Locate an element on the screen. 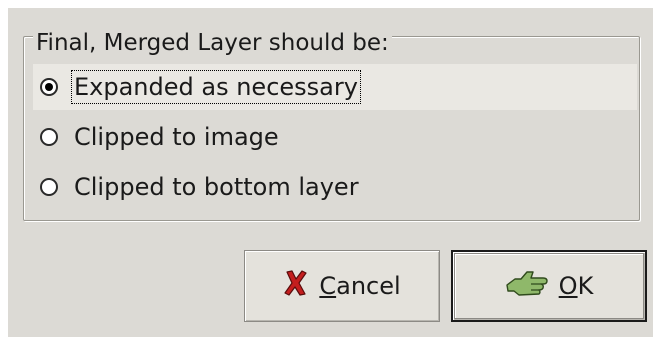 This screenshot has height=337, width=661. radio-option-clipped-bottom: Clipped to bottom layer is located at coordinates (335, 187).